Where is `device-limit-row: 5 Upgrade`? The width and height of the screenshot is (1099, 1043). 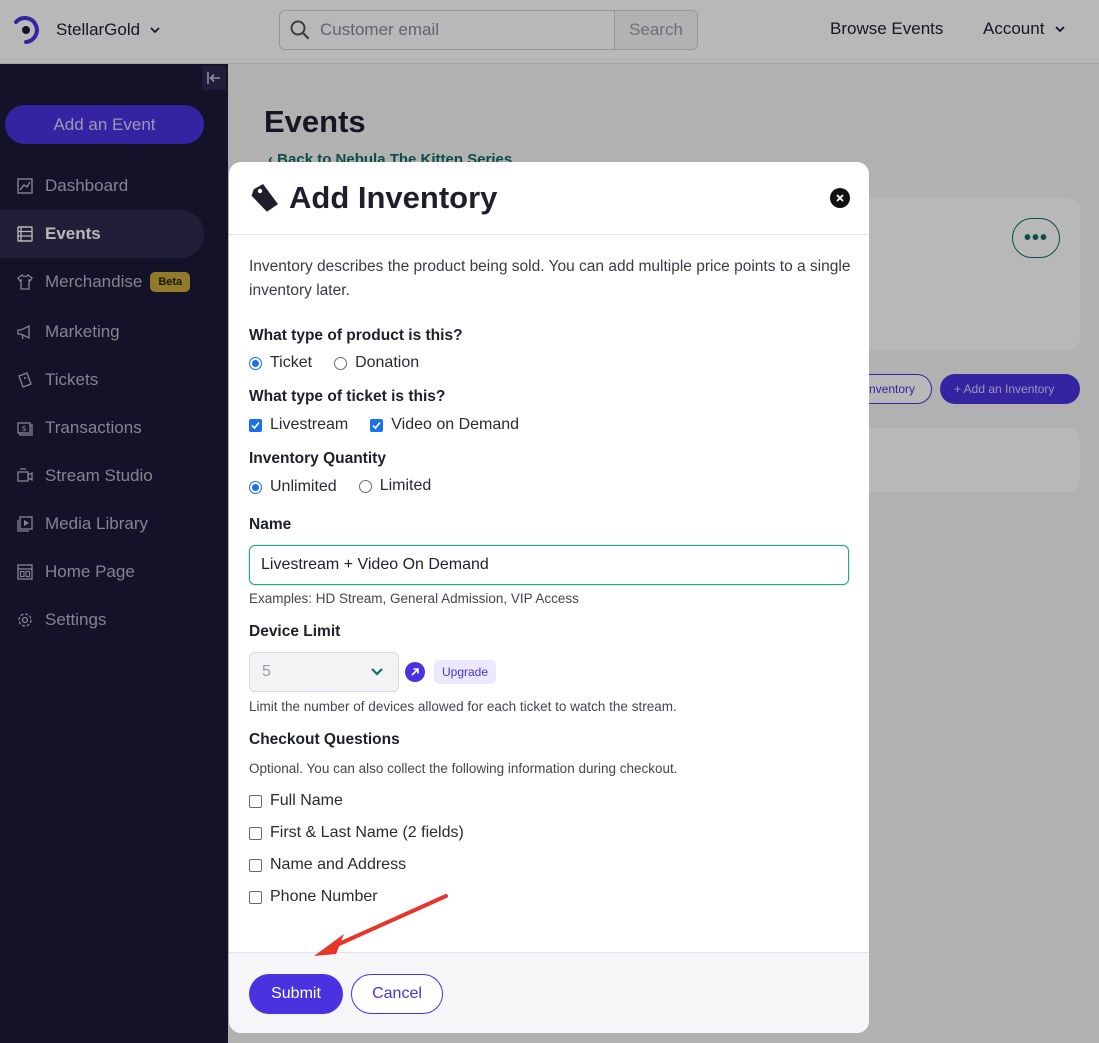
device-limit-row: 5 Upgrade is located at coordinates (549, 672).